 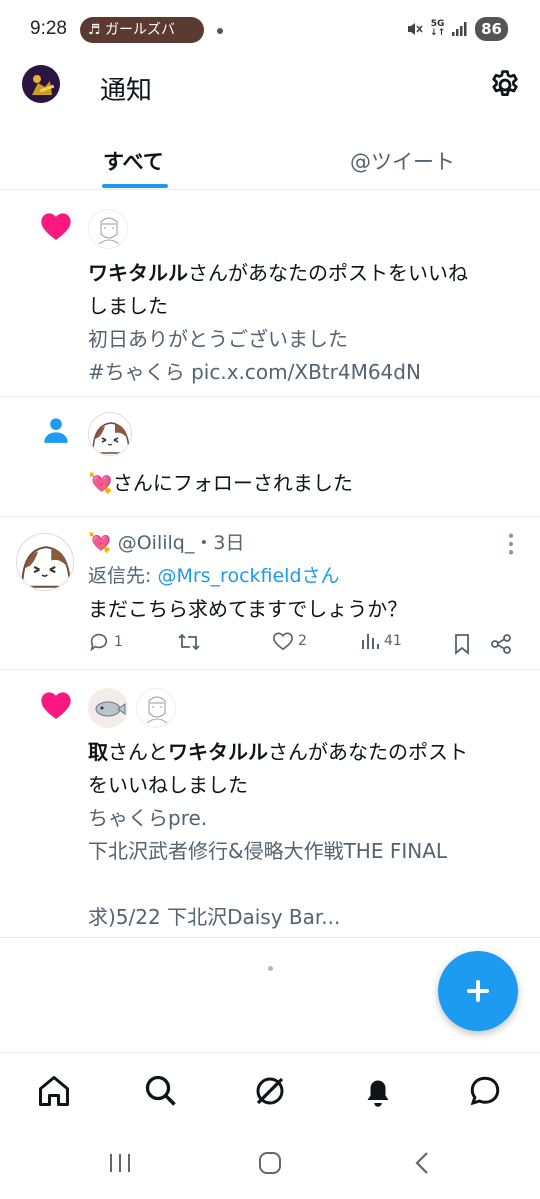 I want to click on tab-mentions: @ツイート, so click(x=402, y=161).